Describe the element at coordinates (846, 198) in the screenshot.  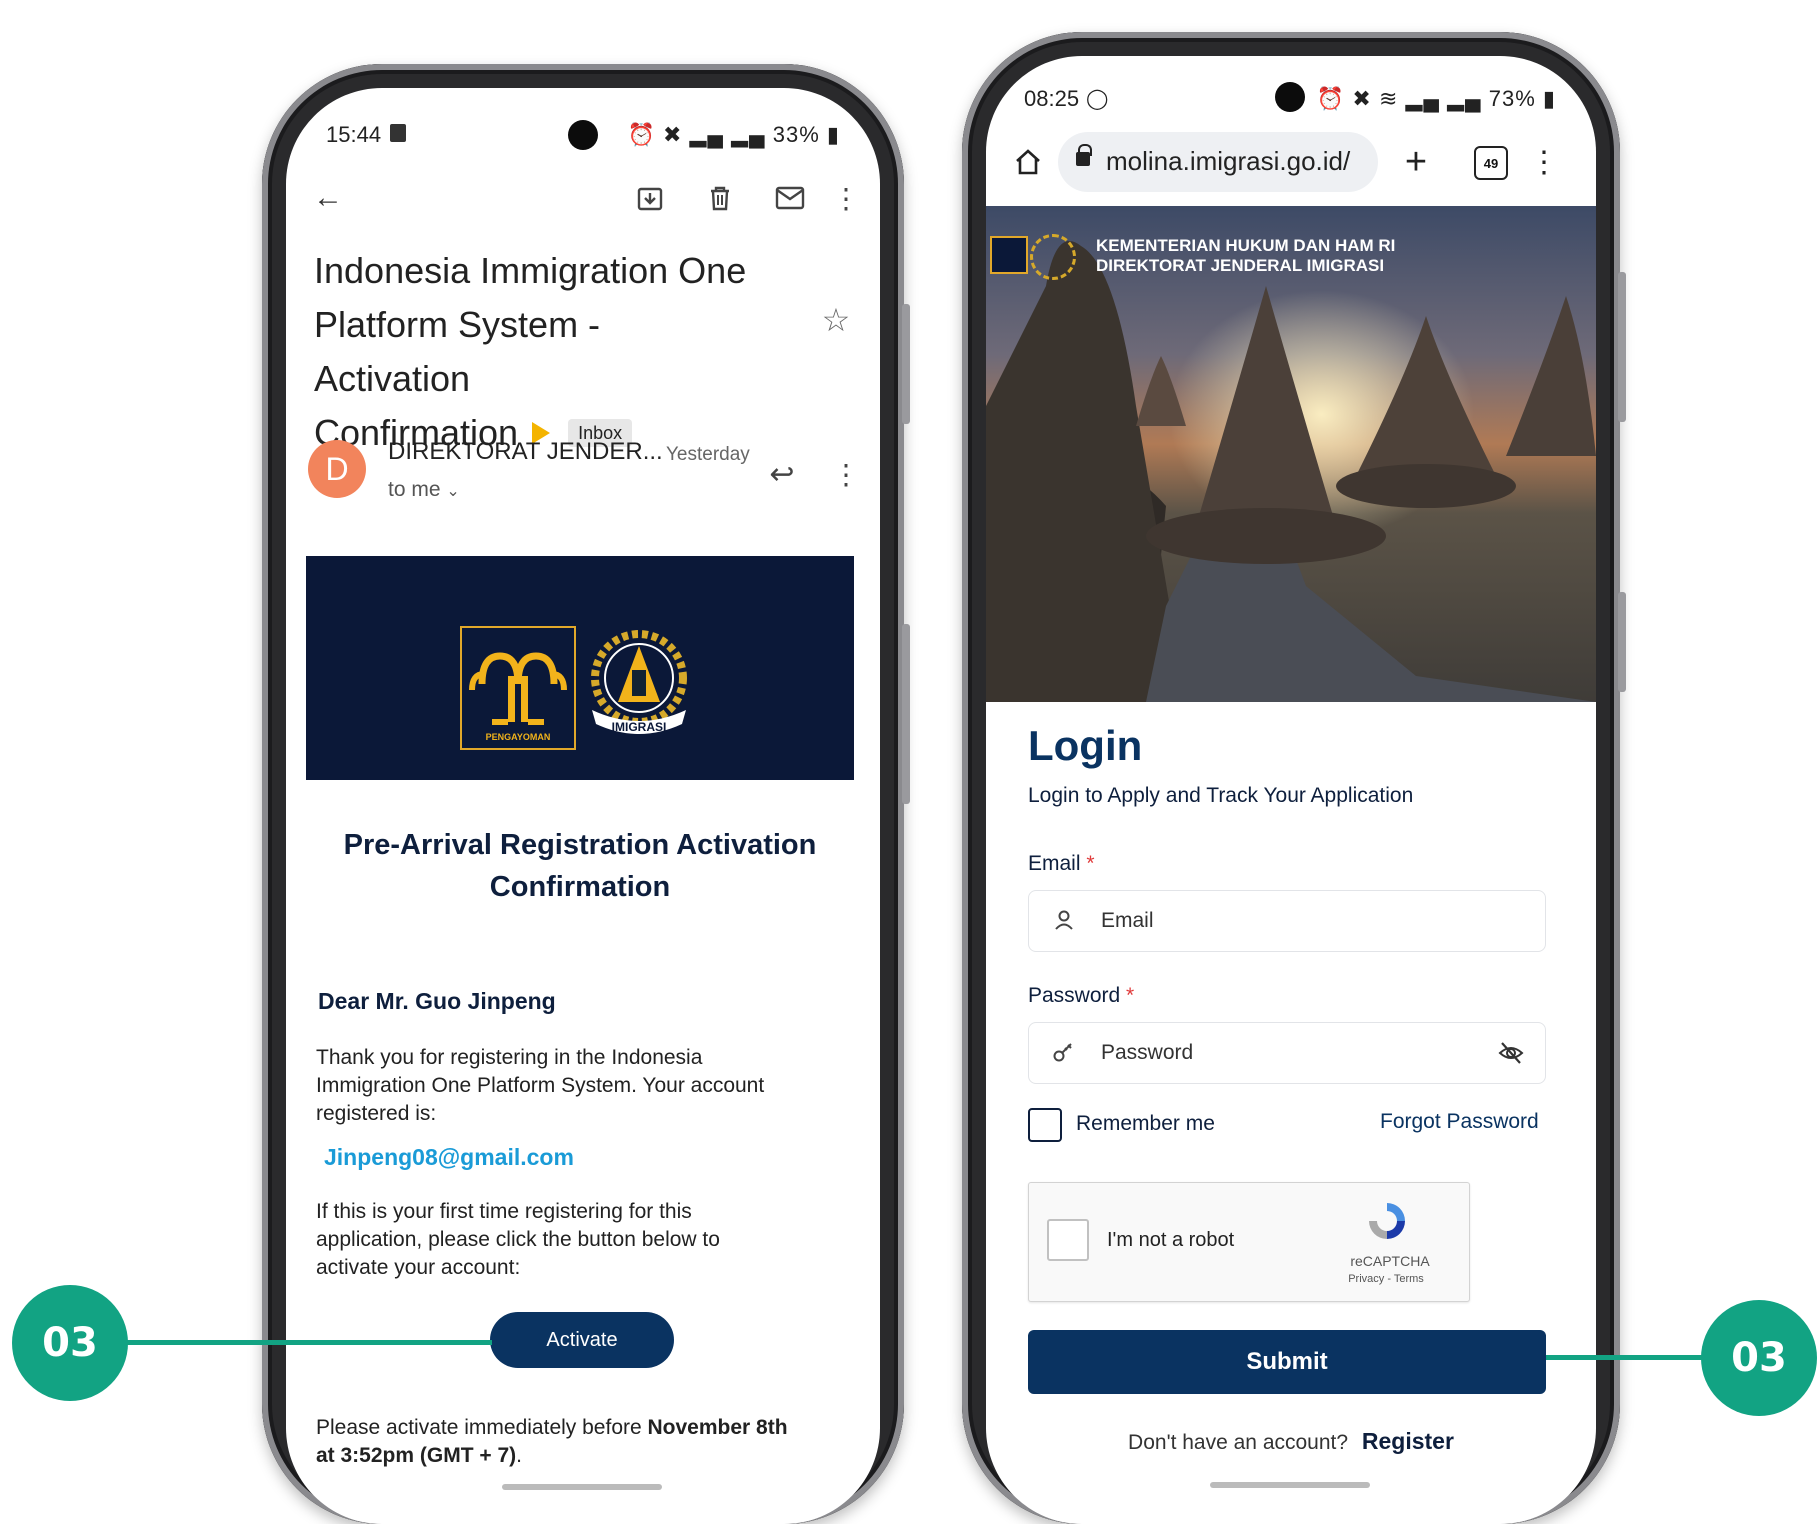
I see `more-options-icon: ⋮` at that location.